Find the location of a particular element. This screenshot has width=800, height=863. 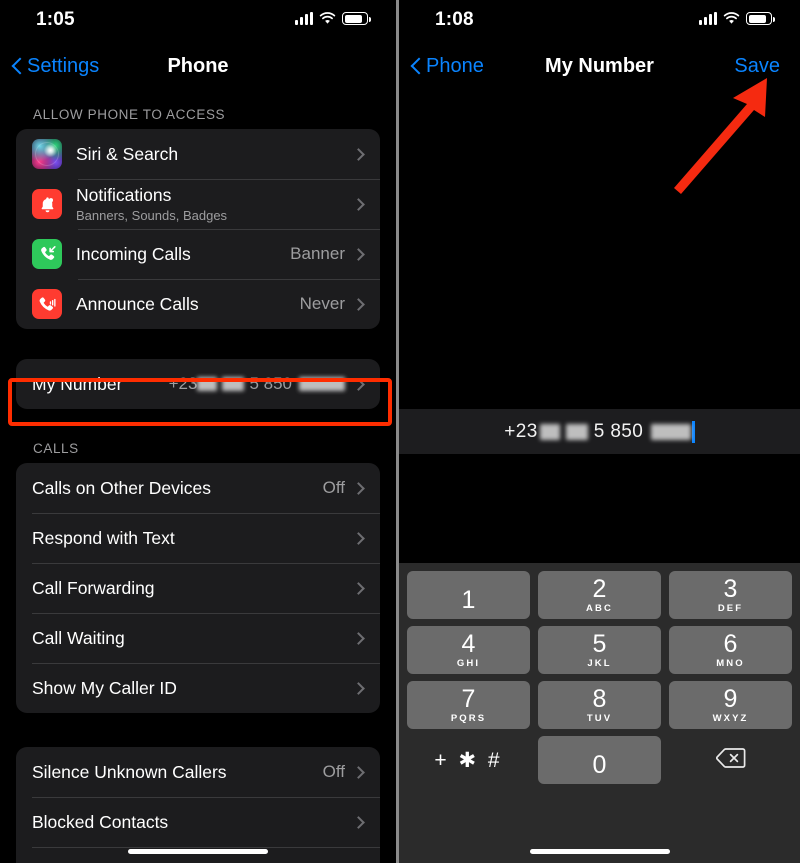

settings-row-siri-and-search: Siri & Search is located at coordinates (198, 154).